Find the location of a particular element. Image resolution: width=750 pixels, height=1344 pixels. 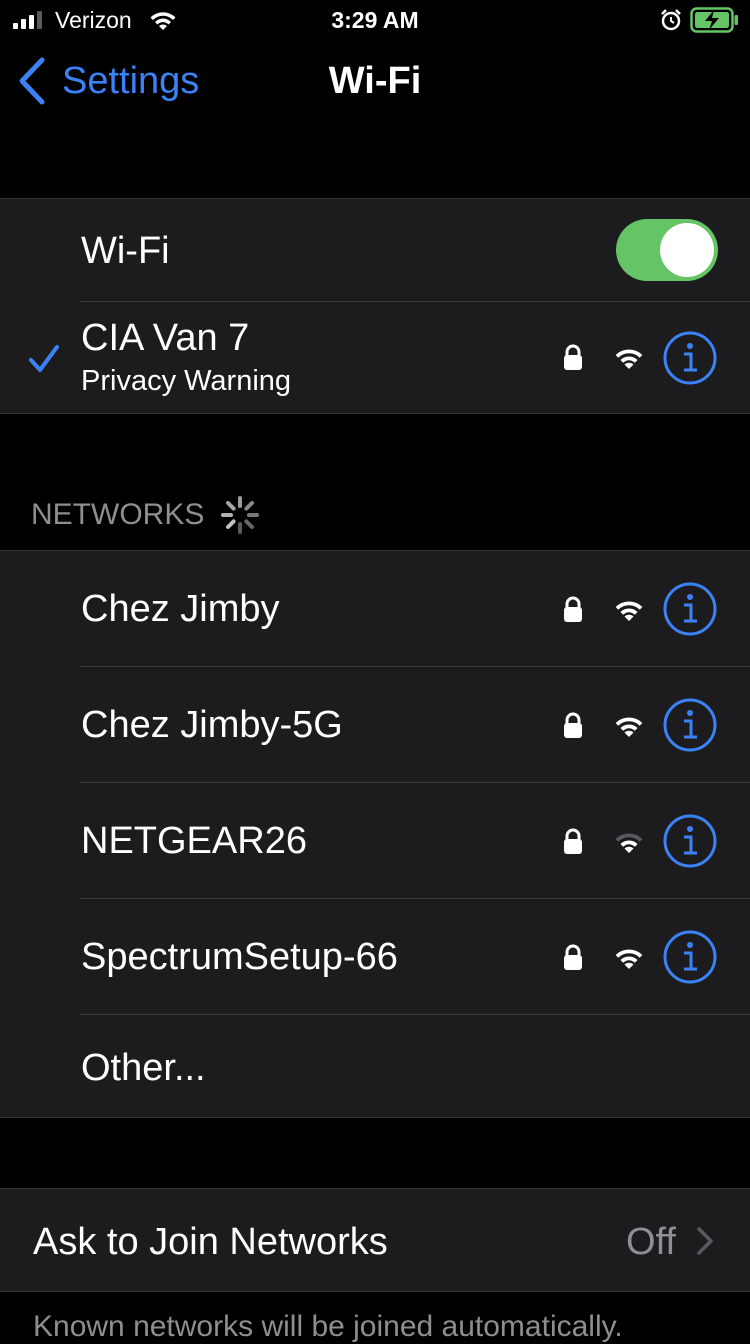

ask-to-join-label: Ask to Join Networks is located at coordinates (210, 1242).